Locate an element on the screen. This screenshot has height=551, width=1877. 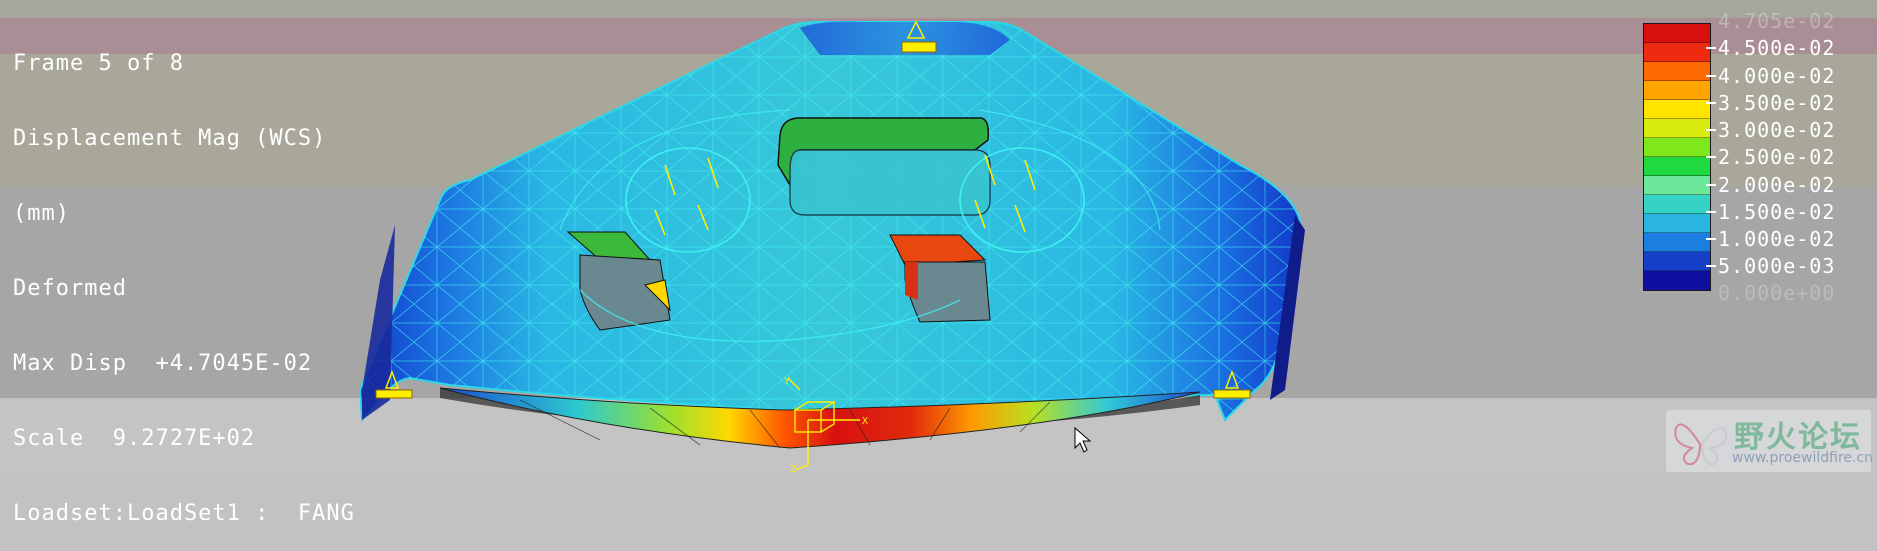
legend-label: 4.705e-02 is located at coordinates (1777, 21).